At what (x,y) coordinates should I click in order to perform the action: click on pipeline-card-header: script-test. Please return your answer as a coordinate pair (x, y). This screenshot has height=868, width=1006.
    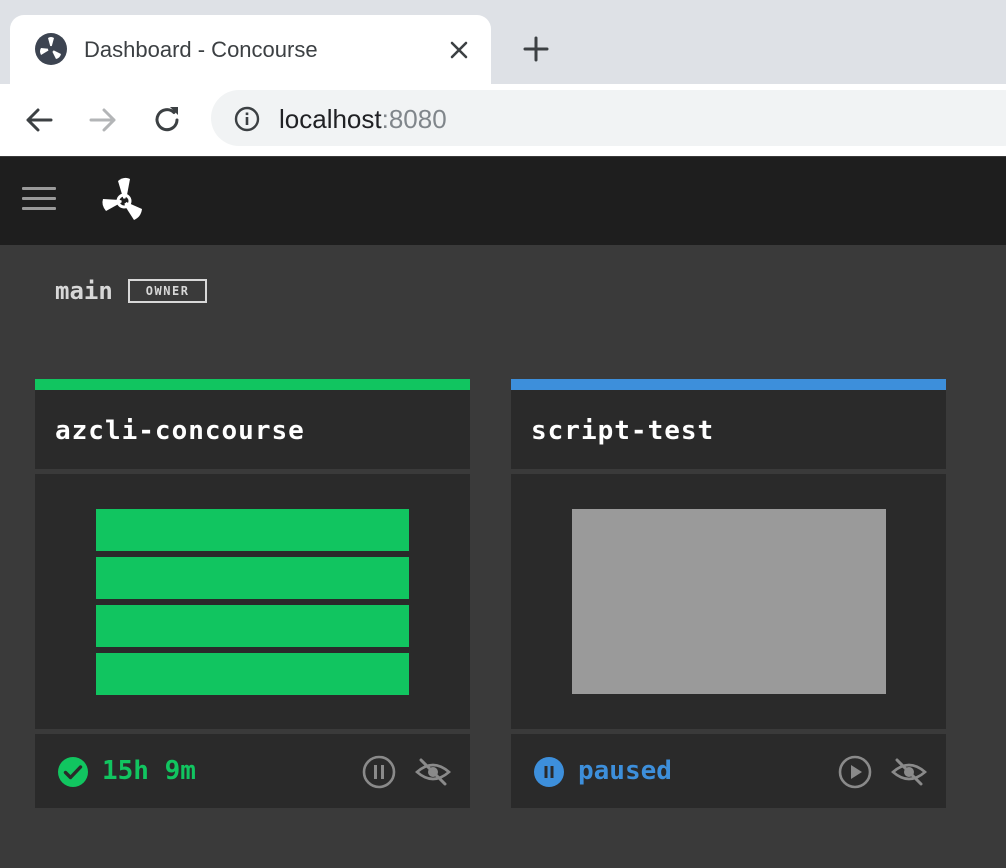
    Looking at the image, I should click on (728, 429).